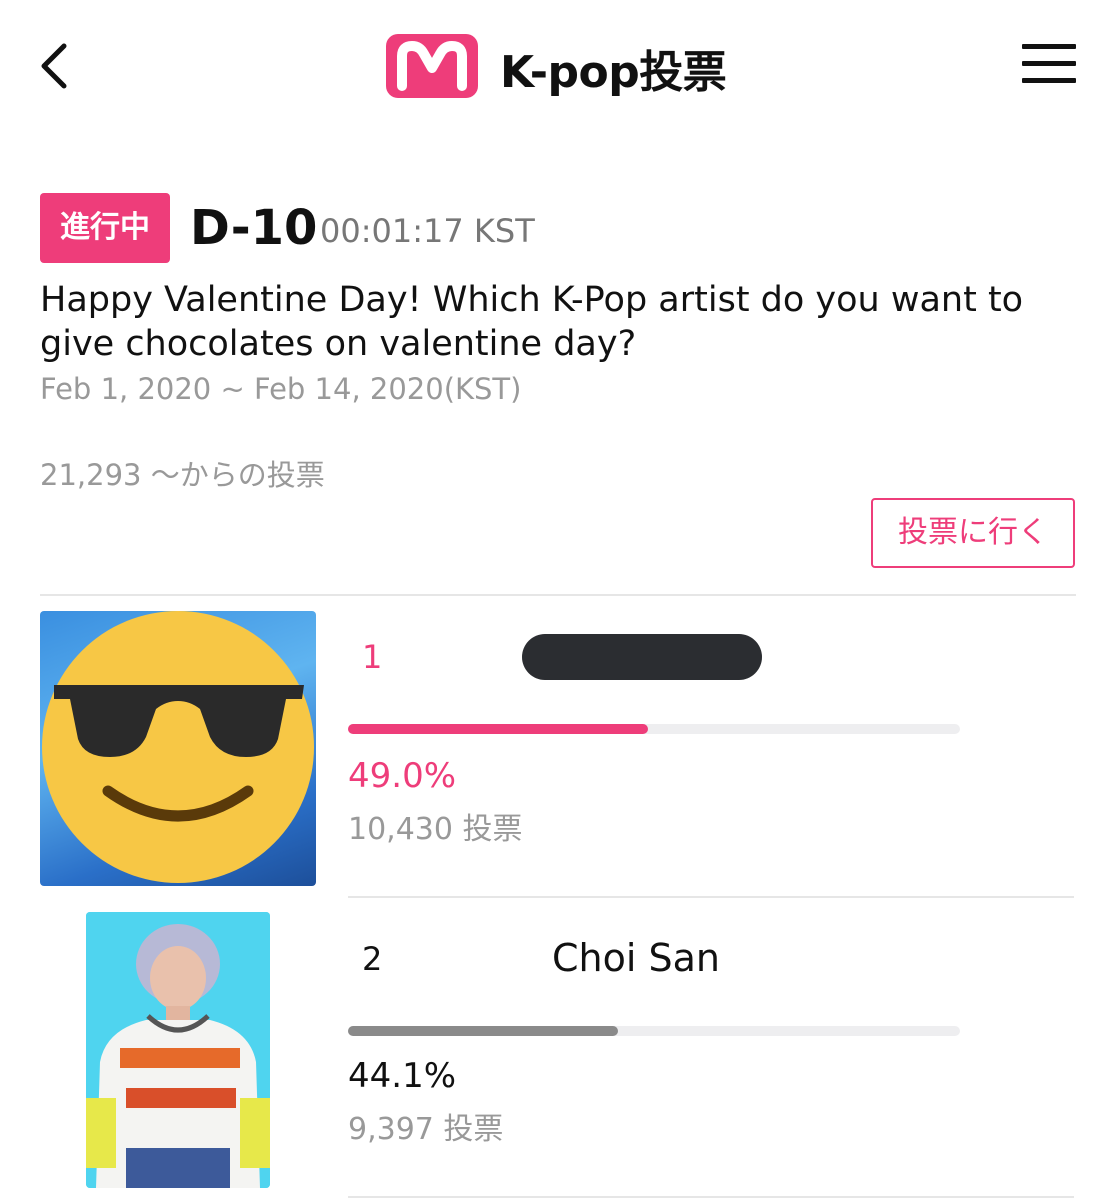 The width and height of the screenshot is (1116, 1200). I want to click on hamburger-menu-icon, so click(1049, 46).